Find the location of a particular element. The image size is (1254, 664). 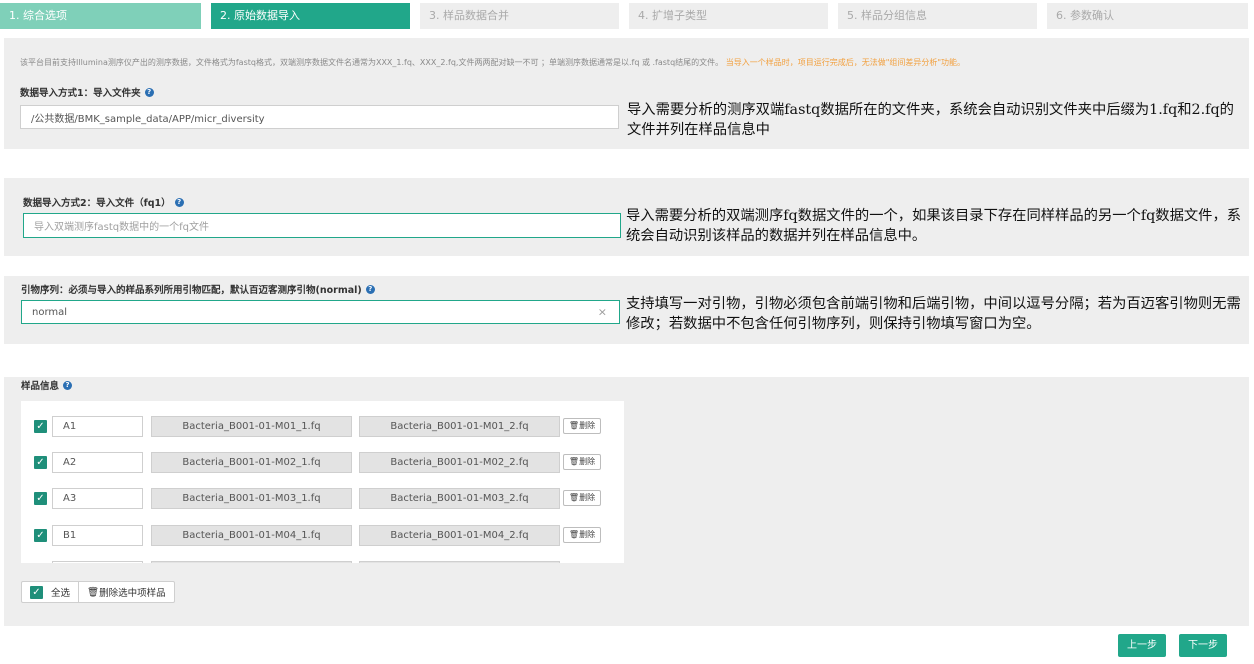

table-row-partial is located at coordinates (316, 562).